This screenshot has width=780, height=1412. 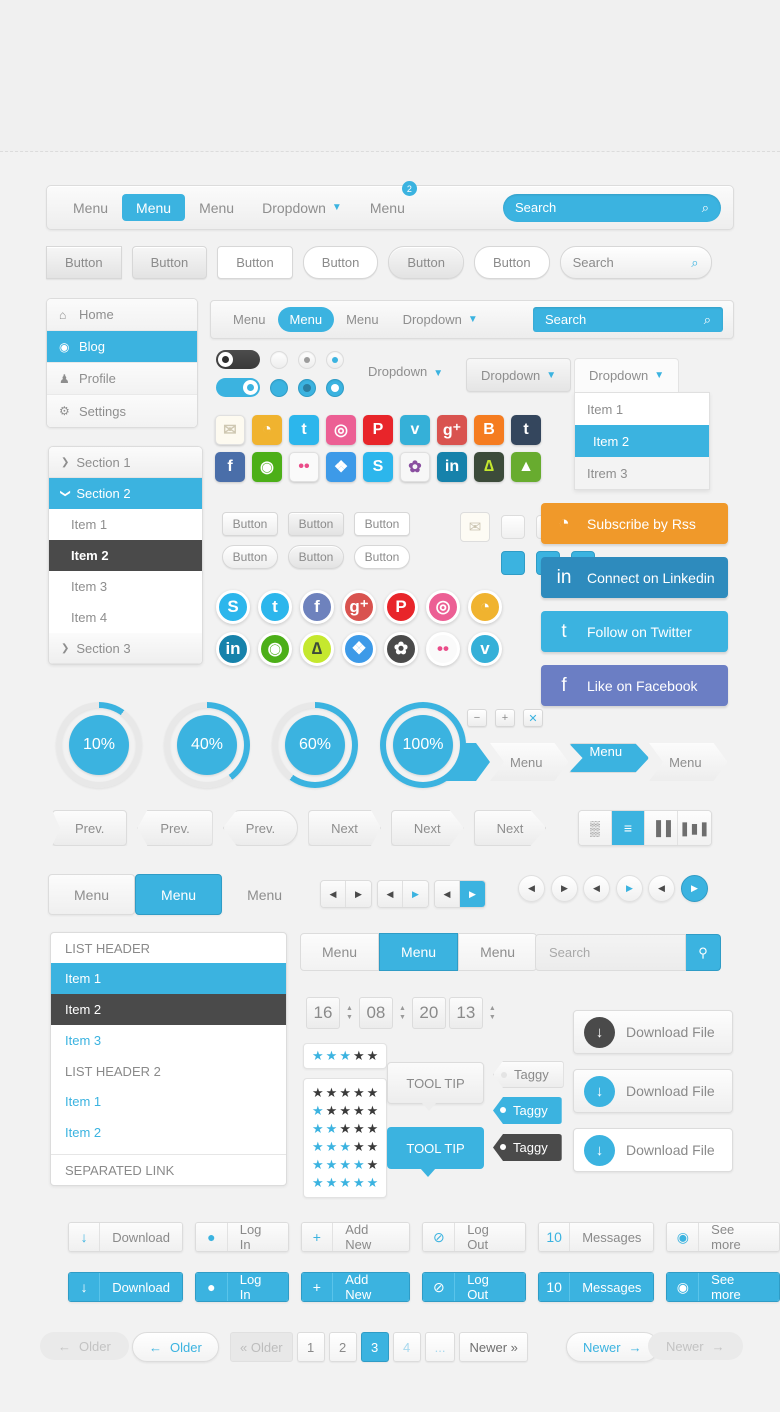 What do you see at coordinates (341, 467) in the screenshot?
I see `dropbox-icon: ❖` at bounding box center [341, 467].